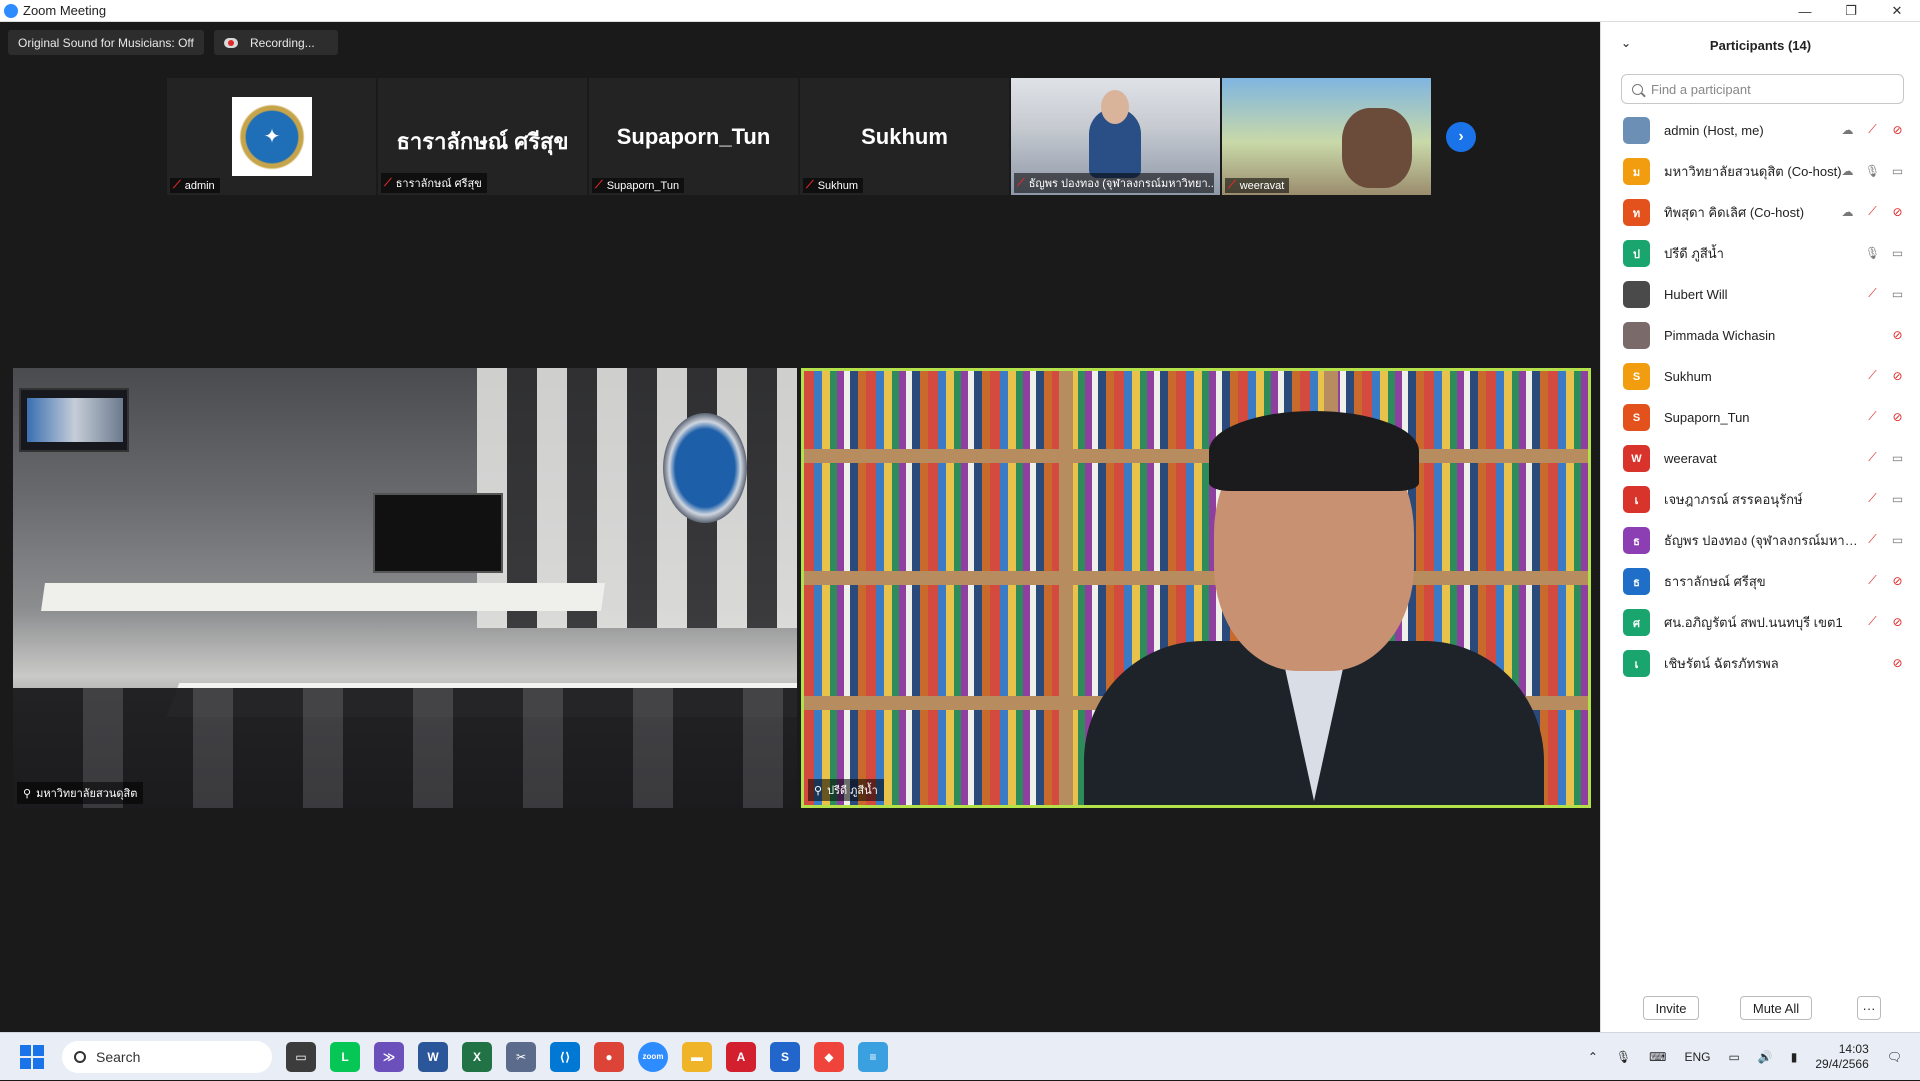 This screenshot has width=1920, height=1081. Describe the element at coordinates (1894, 1057) in the screenshot. I see `notification-icon: 🗨` at that location.